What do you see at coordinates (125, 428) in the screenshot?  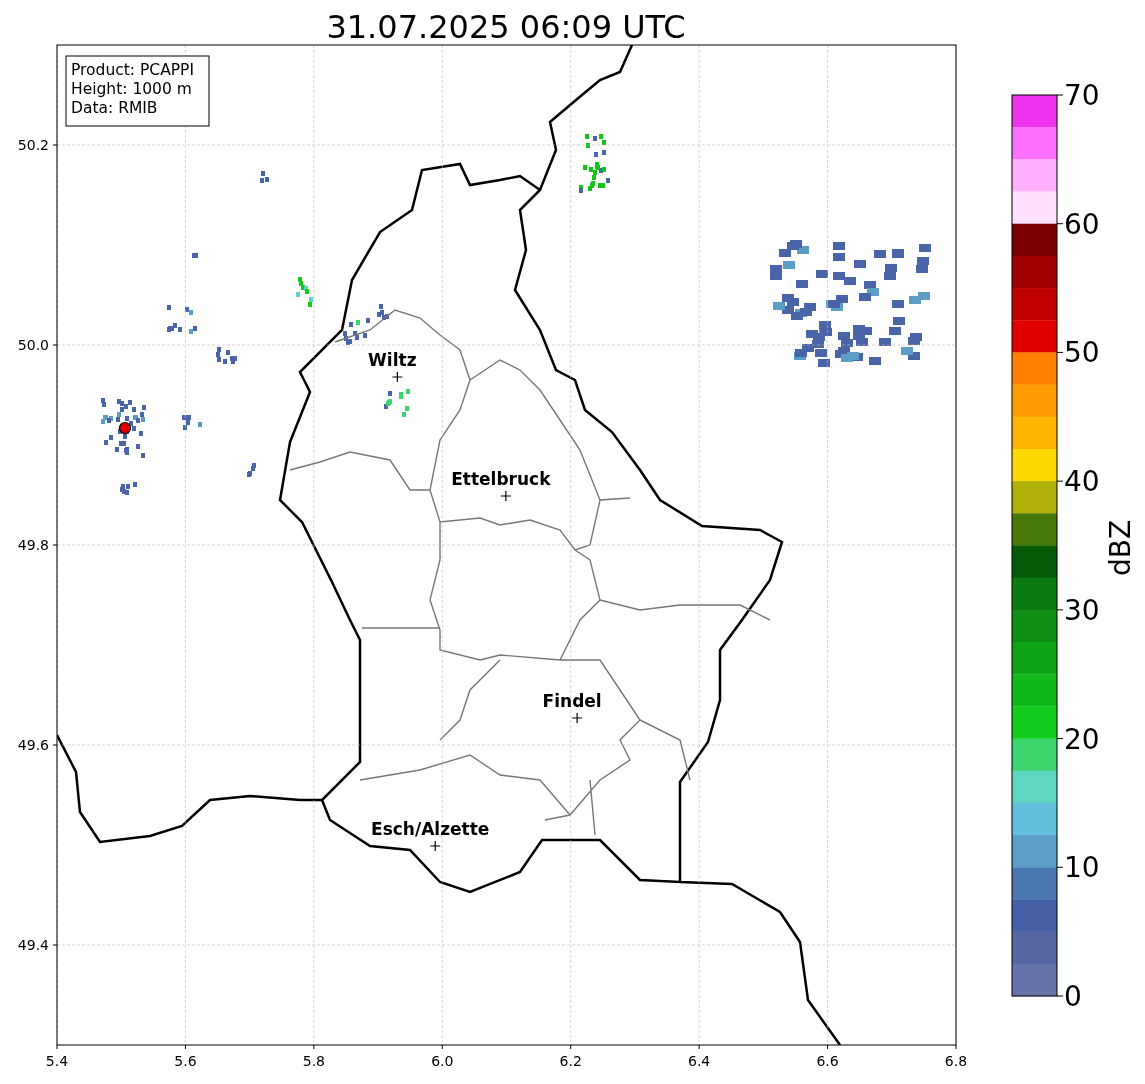 I see `radar-site-icon` at bounding box center [125, 428].